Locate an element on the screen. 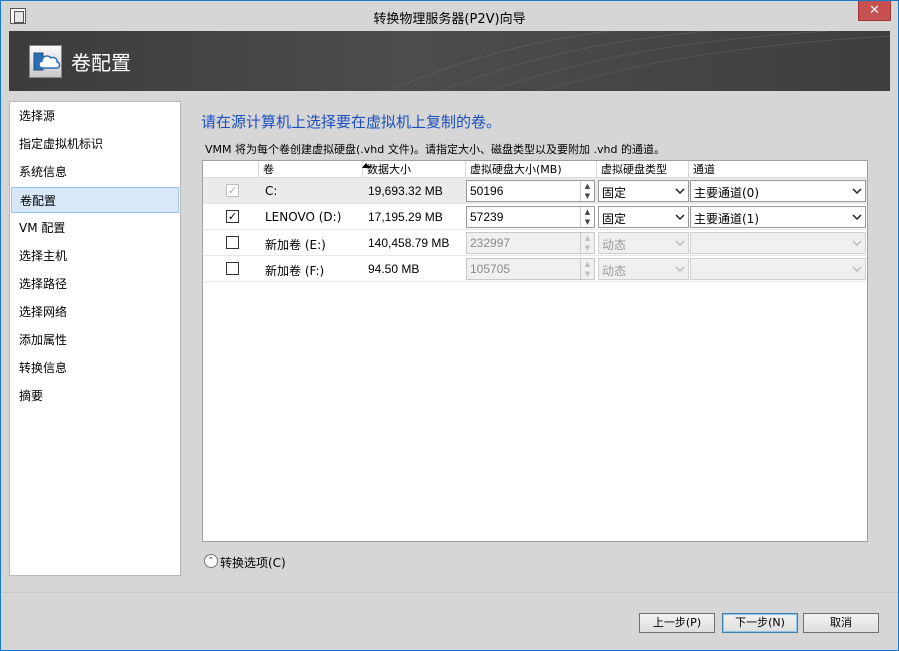  title-bar: 转换物理服务器(P2V)向导 ✕ is located at coordinates (449, 16).